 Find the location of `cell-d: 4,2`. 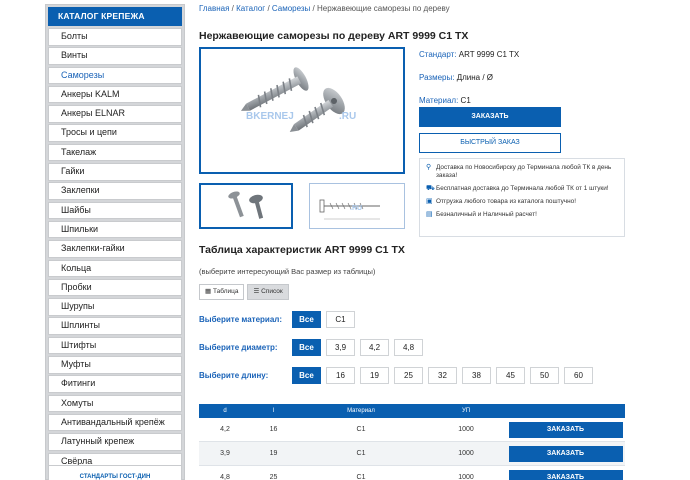

cell-d: 4,2 is located at coordinates (225, 429).